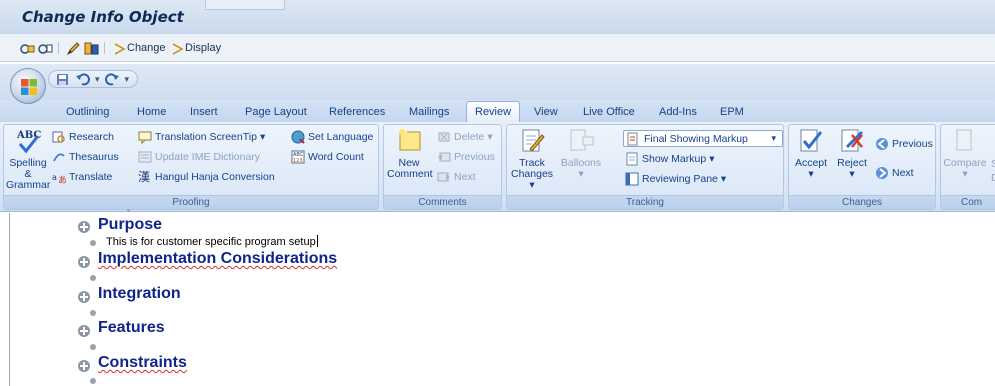 The width and height of the screenshot is (995, 386). I want to click on tab-page-layout: Page Layout, so click(276, 112).